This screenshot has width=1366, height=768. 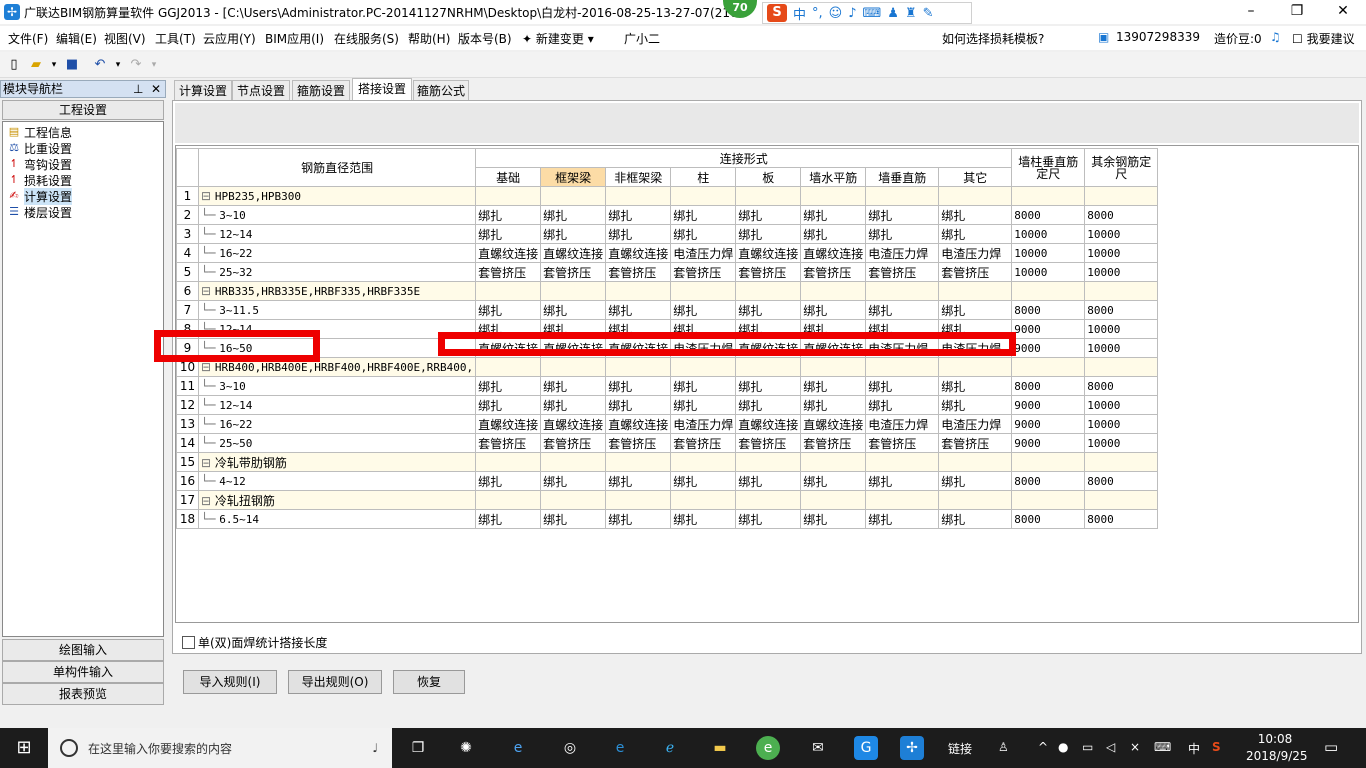 I want to click on nav-single-component-input: 单构件输入, so click(x=83, y=672).